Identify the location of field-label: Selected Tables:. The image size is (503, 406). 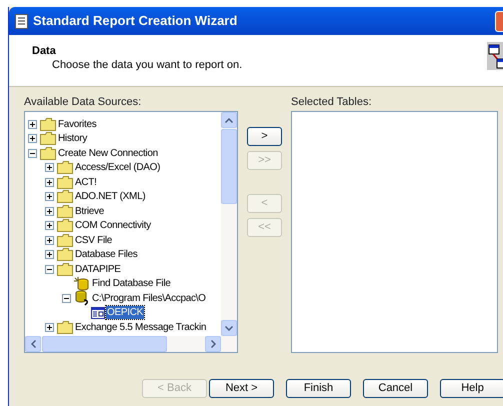
(332, 102).